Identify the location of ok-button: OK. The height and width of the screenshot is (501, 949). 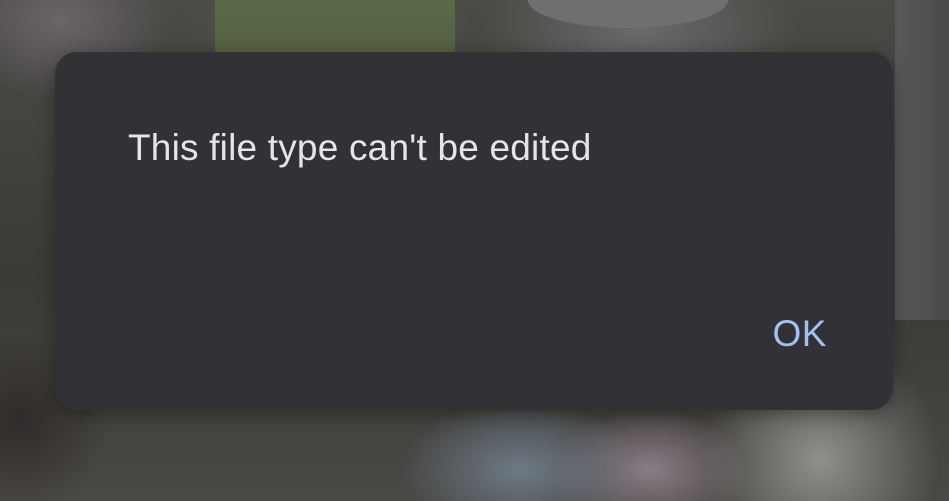
(800, 334).